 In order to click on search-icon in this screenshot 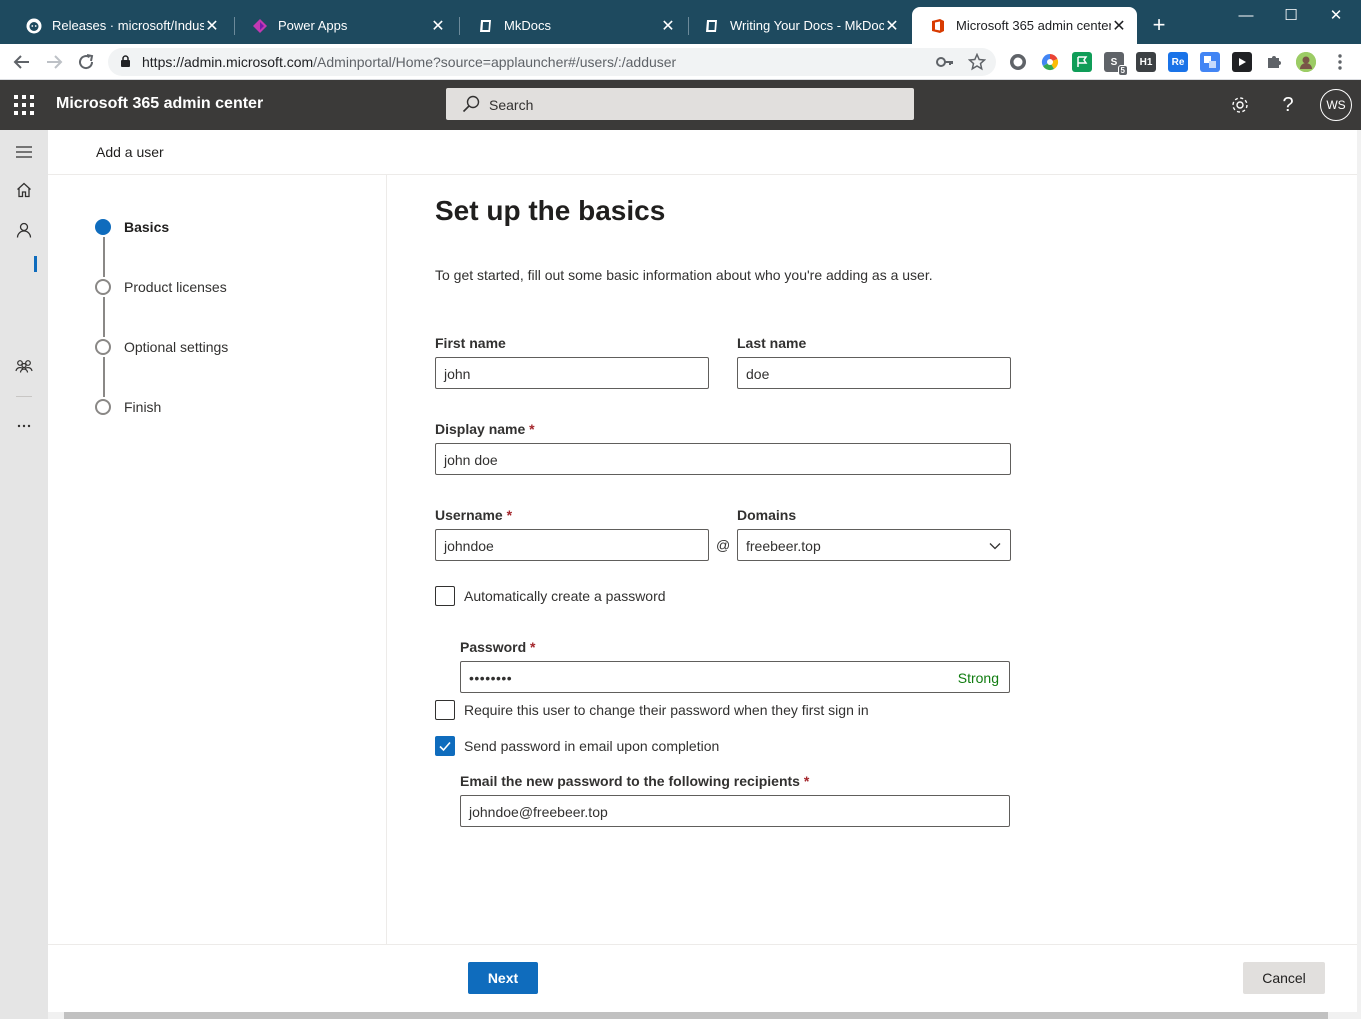, I will do `click(471, 106)`.